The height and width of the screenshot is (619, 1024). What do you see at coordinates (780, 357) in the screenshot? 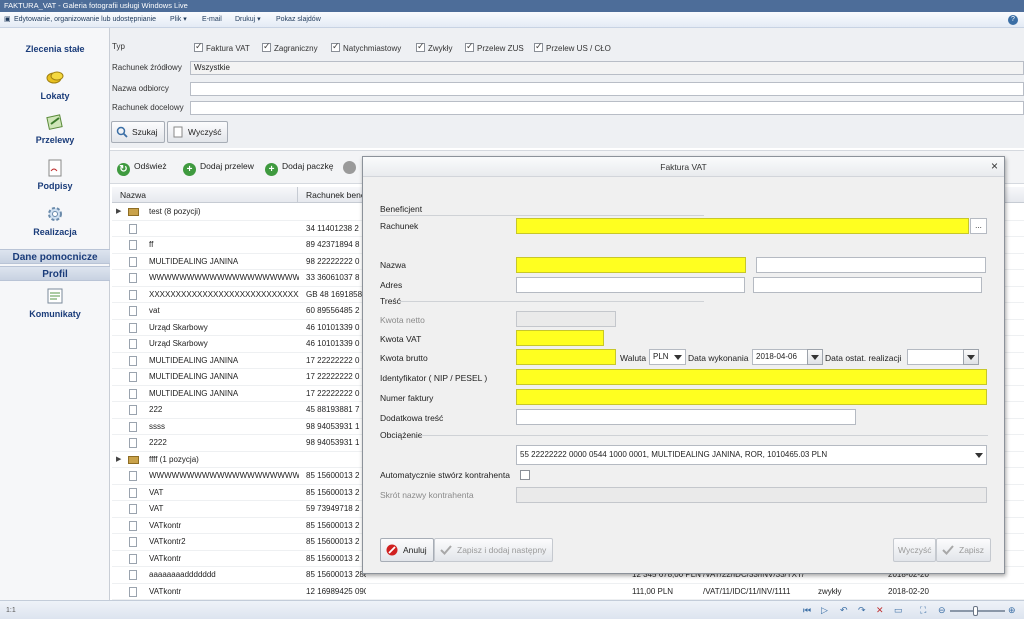
I see `execution-date-input: 2018-04-06` at bounding box center [780, 357].